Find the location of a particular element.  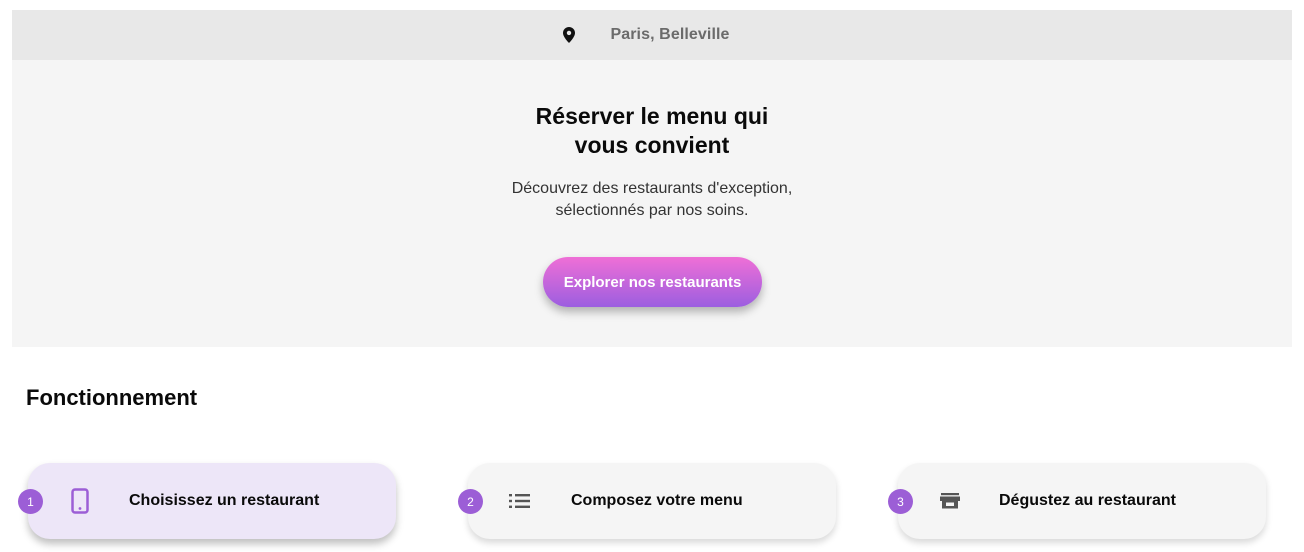

map-pin-icon is located at coordinates (569, 35).